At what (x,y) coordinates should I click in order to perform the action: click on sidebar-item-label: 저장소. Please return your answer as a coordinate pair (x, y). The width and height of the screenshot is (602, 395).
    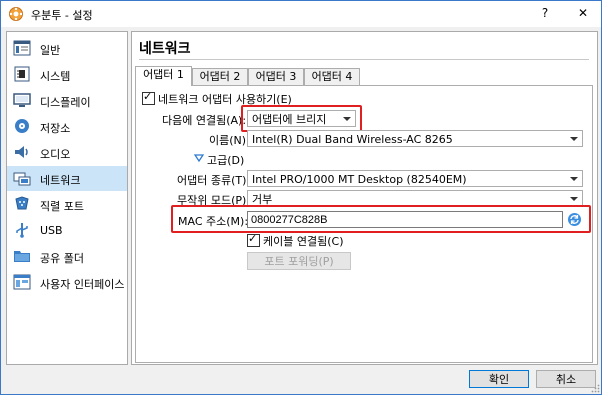
    Looking at the image, I should click on (55, 128).